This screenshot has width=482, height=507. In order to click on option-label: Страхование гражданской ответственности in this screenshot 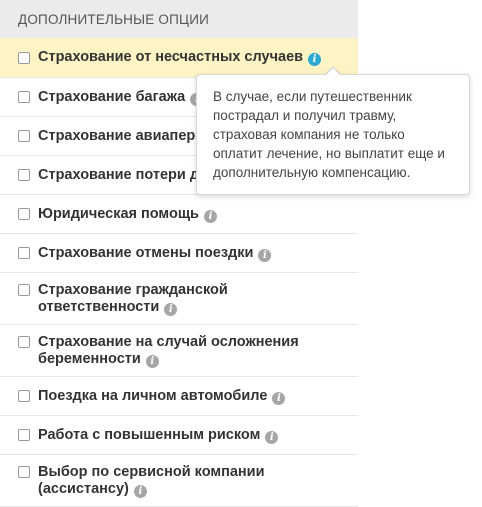, I will do `click(133, 298)`.